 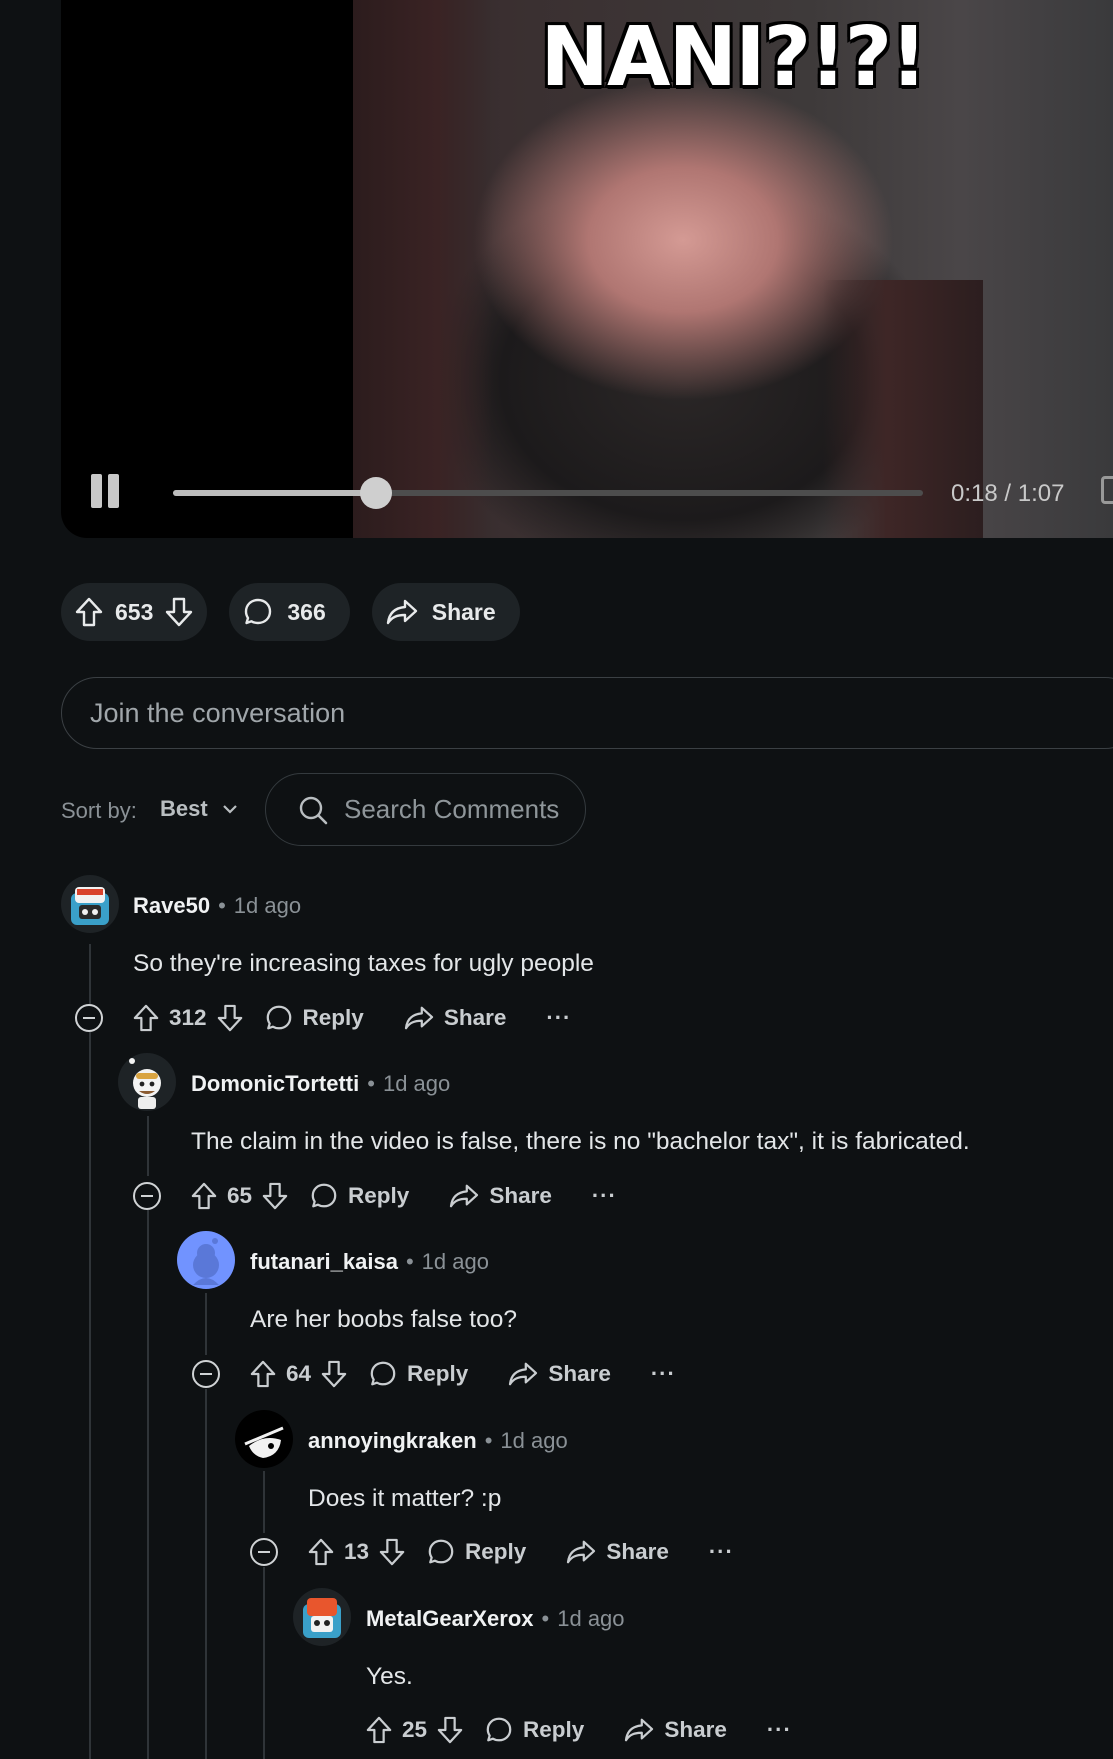 I want to click on comments-button: 366, so click(x=289, y=612).